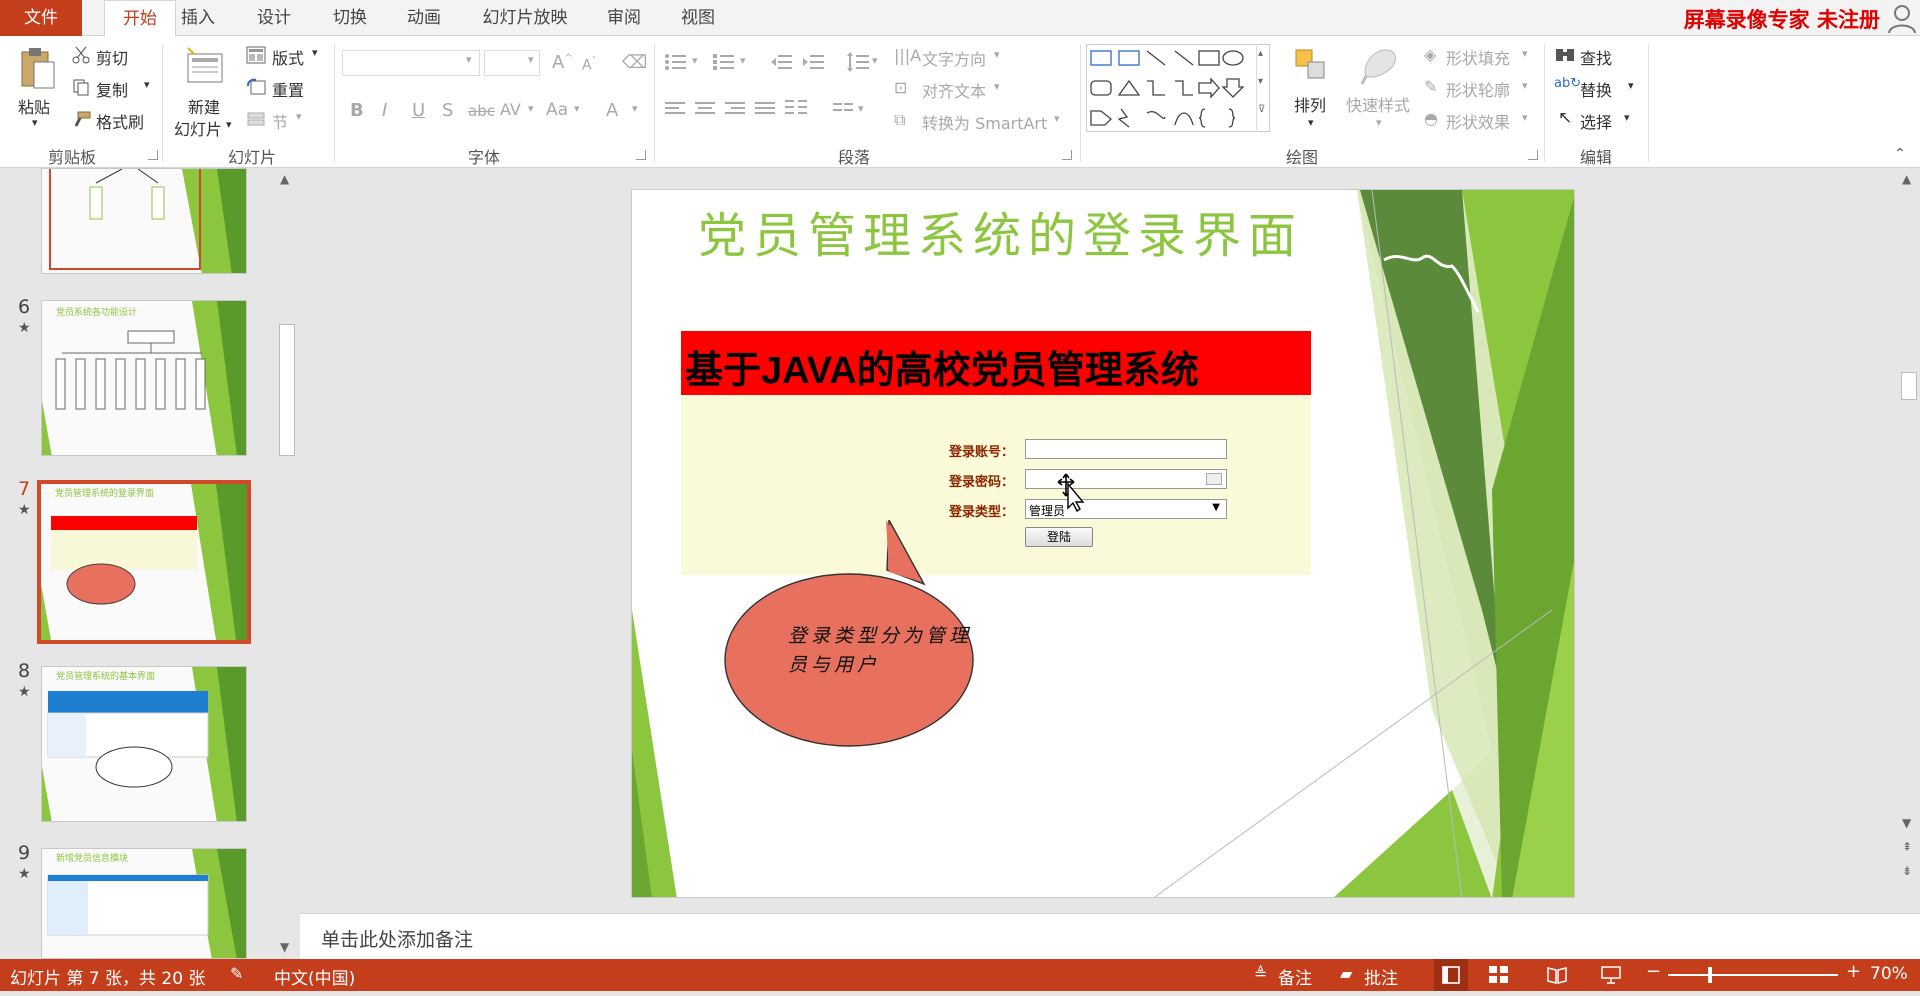 This screenshot has height=996, width=1920. I want to click on char-spacing-button: AV, so click(510, 109).